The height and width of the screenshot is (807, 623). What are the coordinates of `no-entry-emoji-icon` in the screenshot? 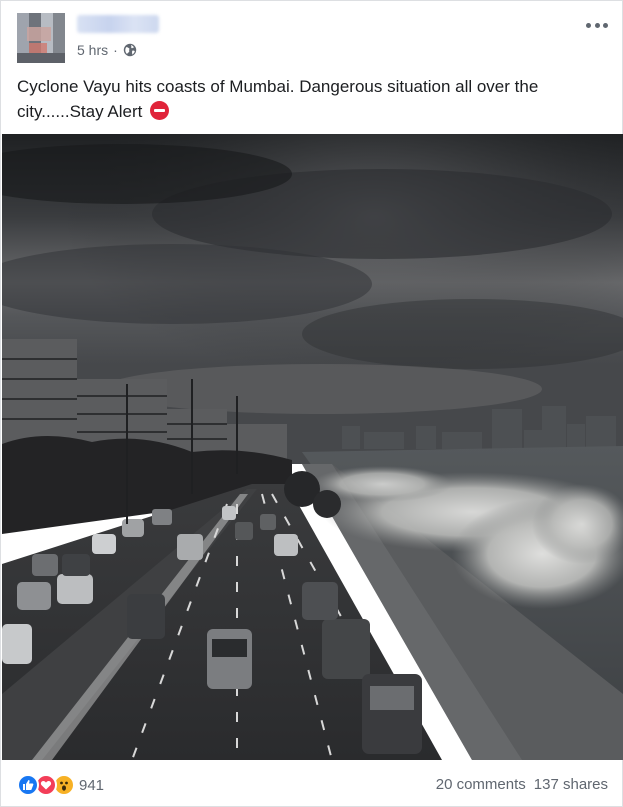 It's located at (160, 110).